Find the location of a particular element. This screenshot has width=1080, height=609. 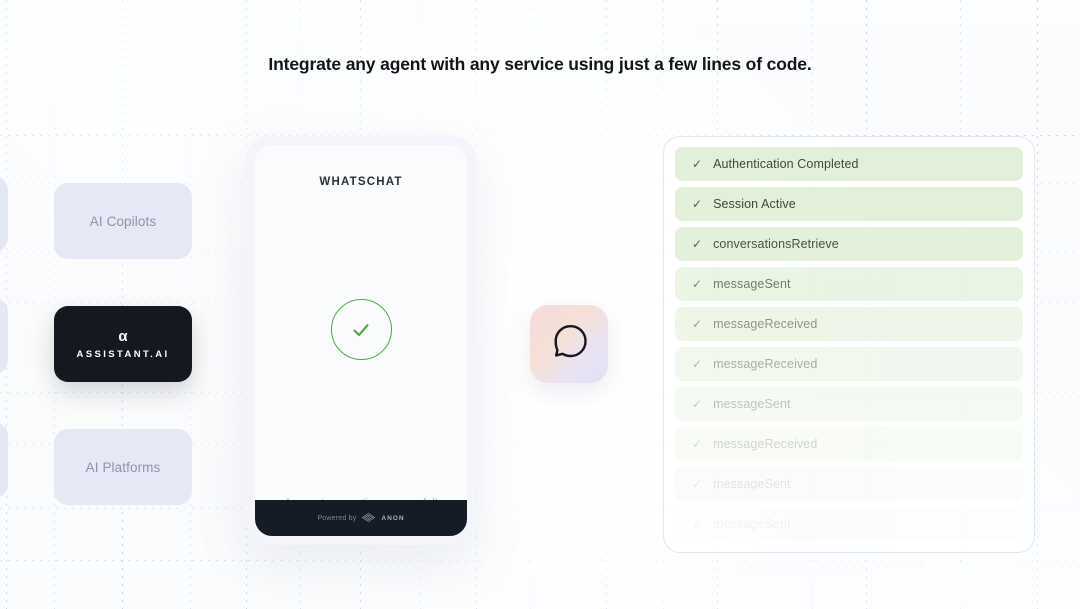

phone-footer-bar: Powered by ANON is located at coordinates (361, 518).